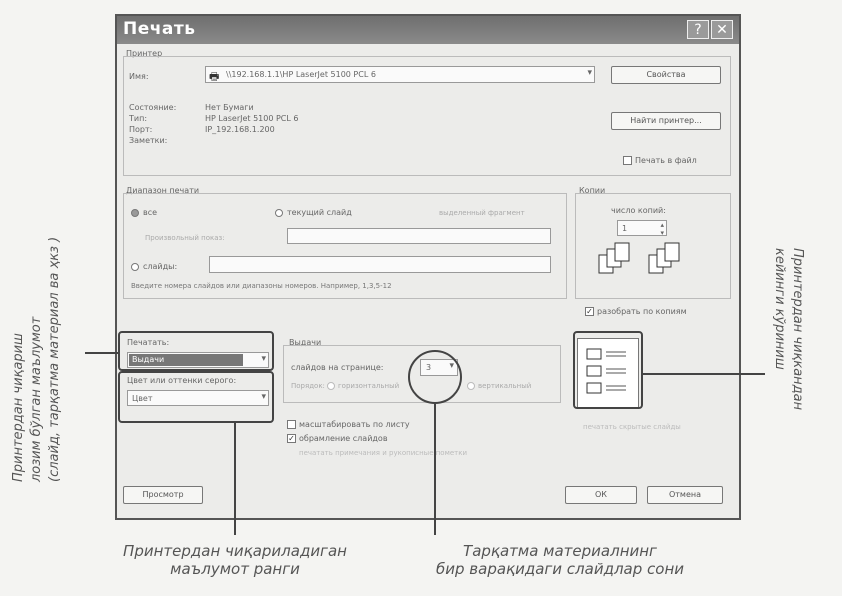  Describe the element at coordinates (435, 377) in the screenshot. I see `slides-per-page-circle` at that location.